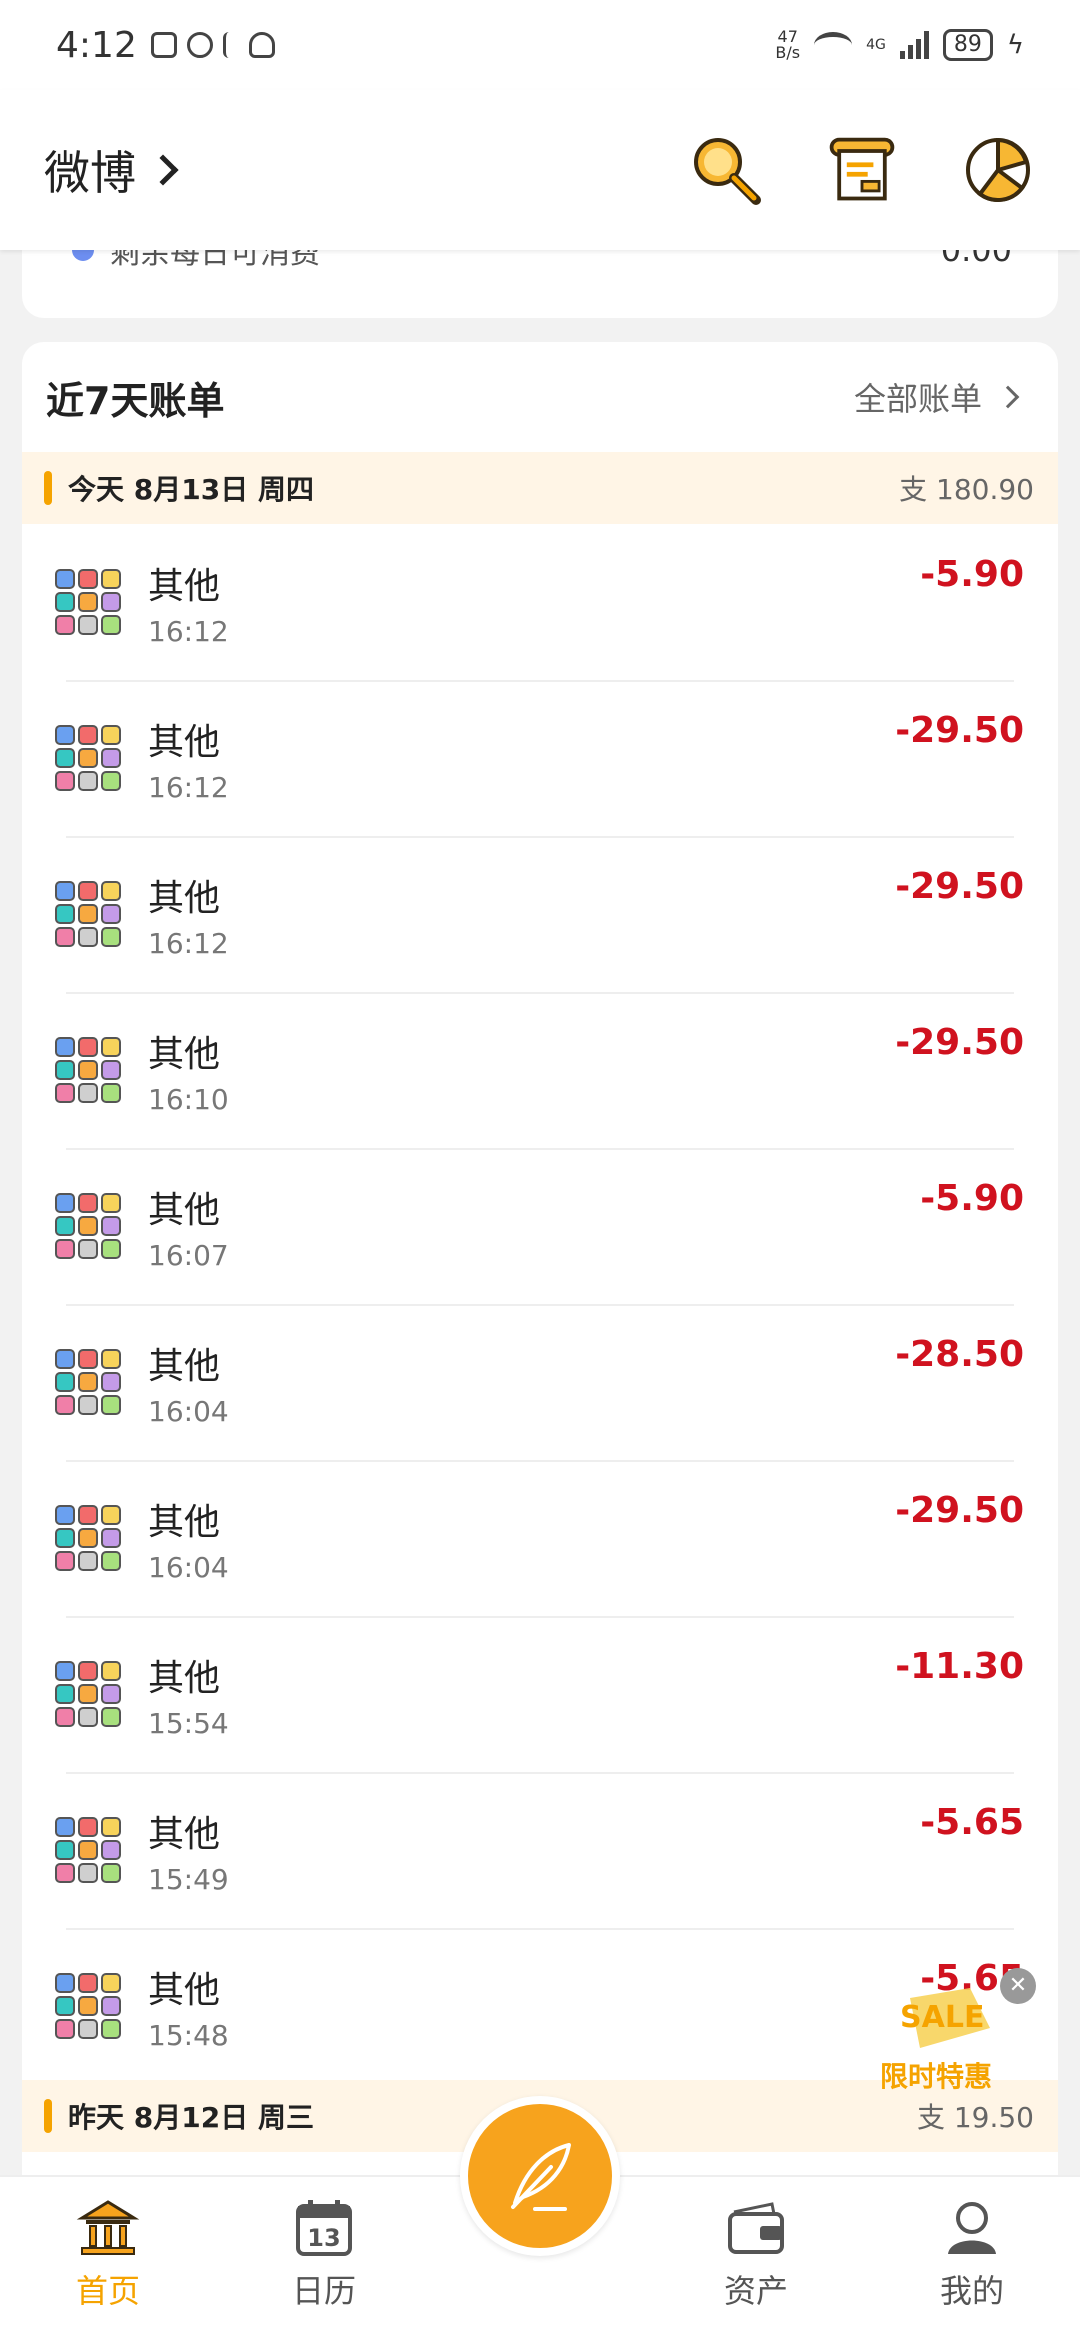 The width and height of the screenshot is (1080, 2331). Describe the element at coordinates (972, 2254) in the screenshot. I see `nav-profile: 我的` at that location.